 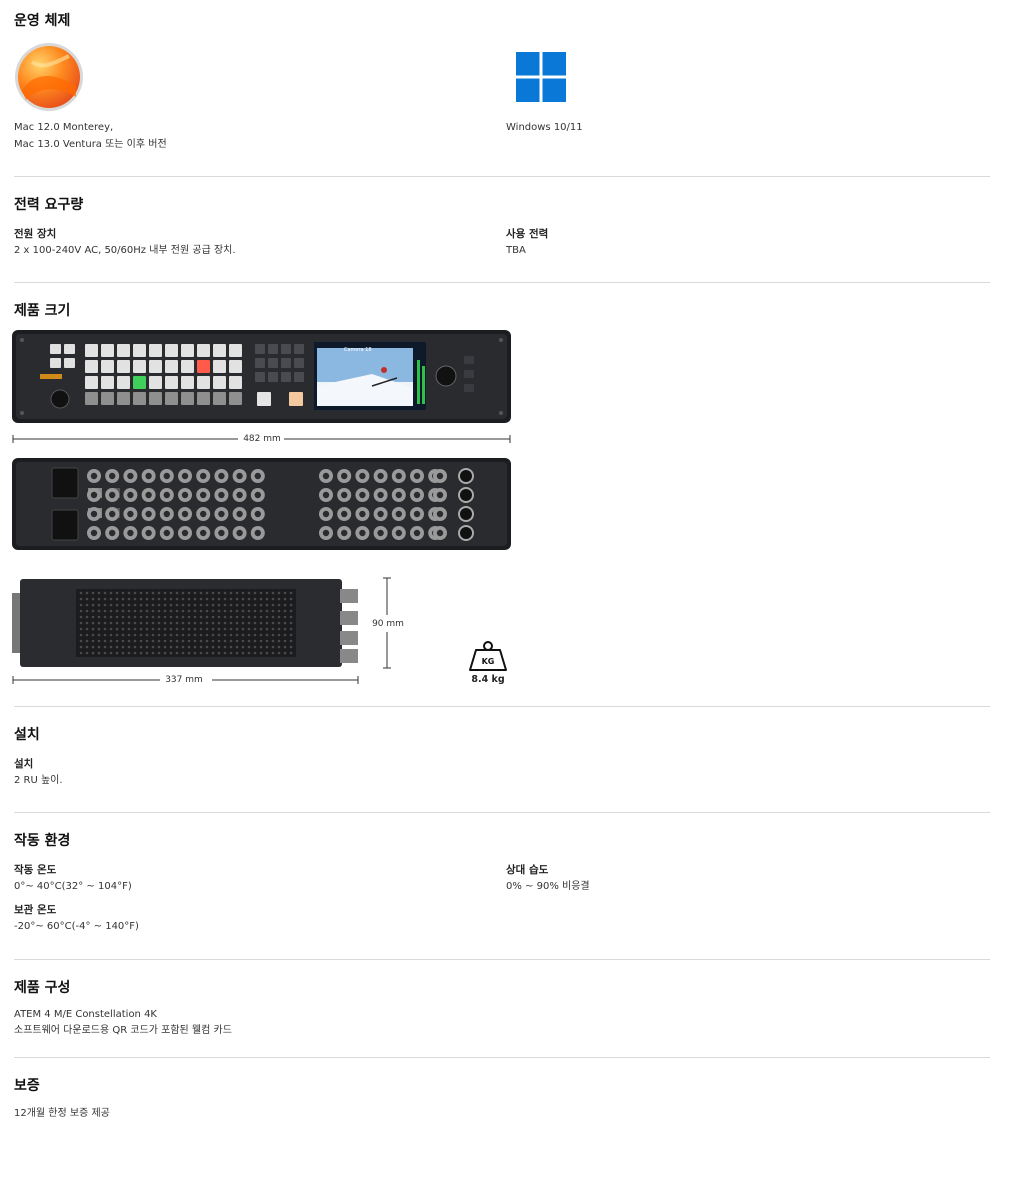 I want to click on contents-line2: 소프트웨어 다운로드용 QR 코드가 포함된 웰컴 카드, so click(x=123, y=1030).